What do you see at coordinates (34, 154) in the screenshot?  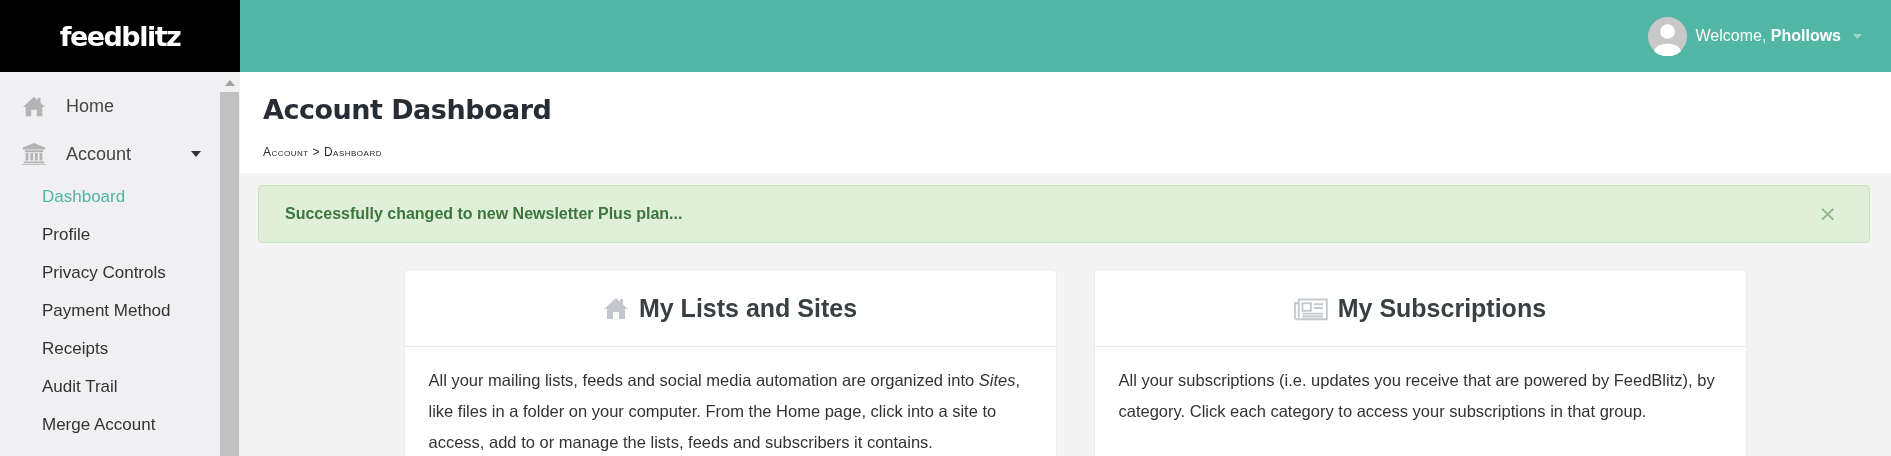 I see `bank-icon` at bounding box center [34, 154].